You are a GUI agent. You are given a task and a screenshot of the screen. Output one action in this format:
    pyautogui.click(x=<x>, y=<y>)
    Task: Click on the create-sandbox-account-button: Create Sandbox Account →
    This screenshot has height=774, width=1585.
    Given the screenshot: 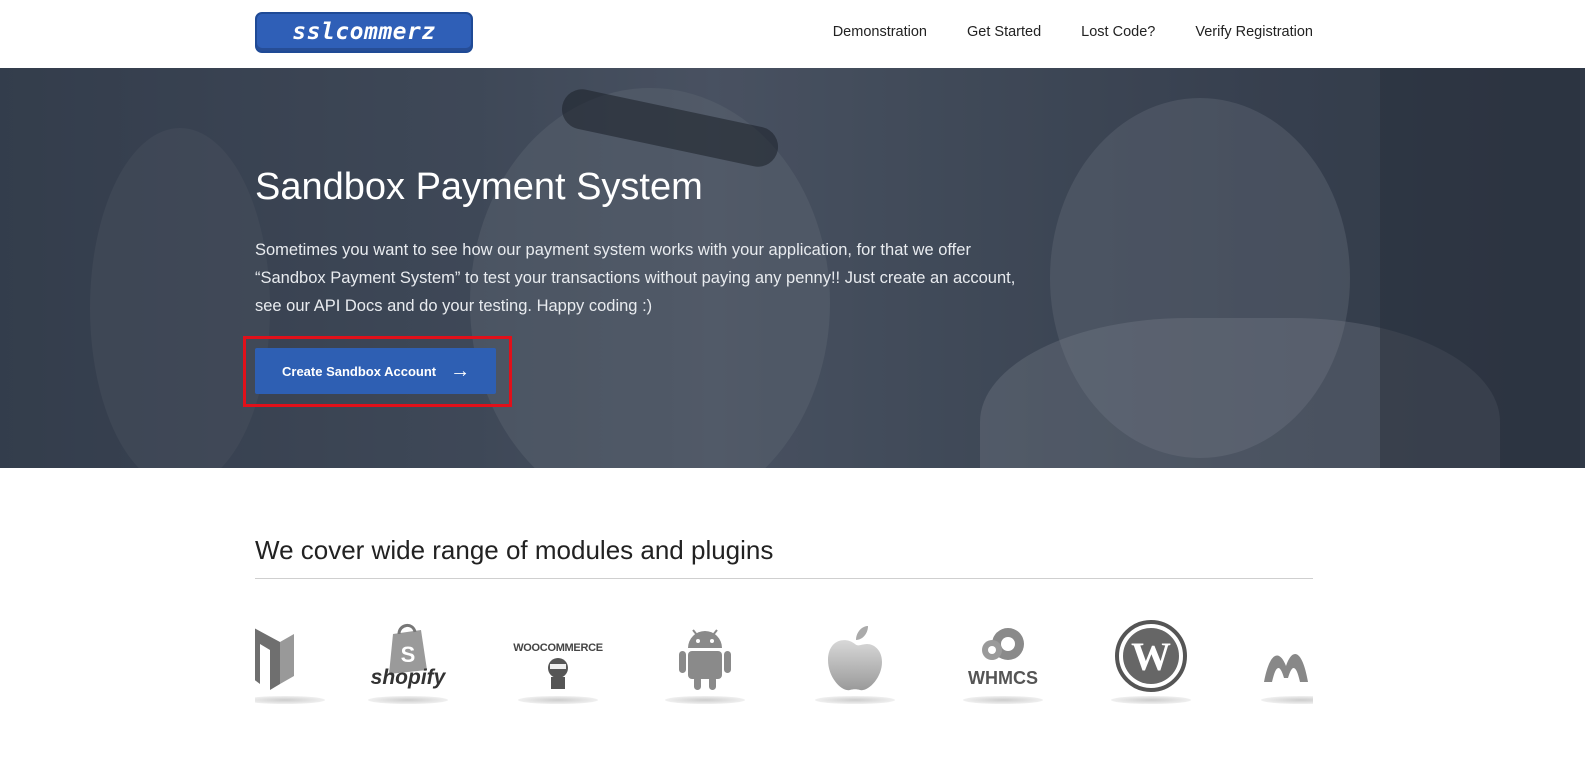 What is the action you would take?
    pyautogui.click(x=375, y=371)
    